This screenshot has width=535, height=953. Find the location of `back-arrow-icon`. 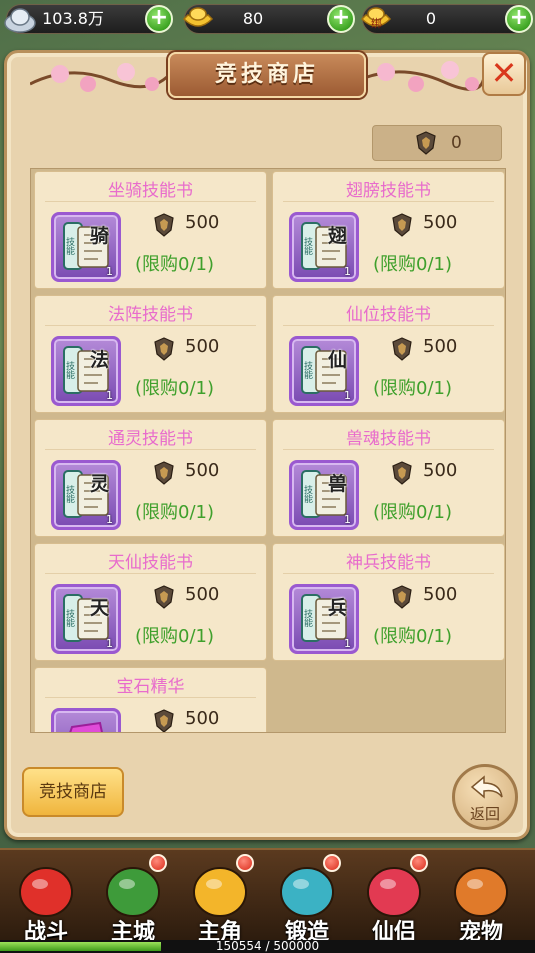

back-arrow-icon is located at coordinates (486, 787).